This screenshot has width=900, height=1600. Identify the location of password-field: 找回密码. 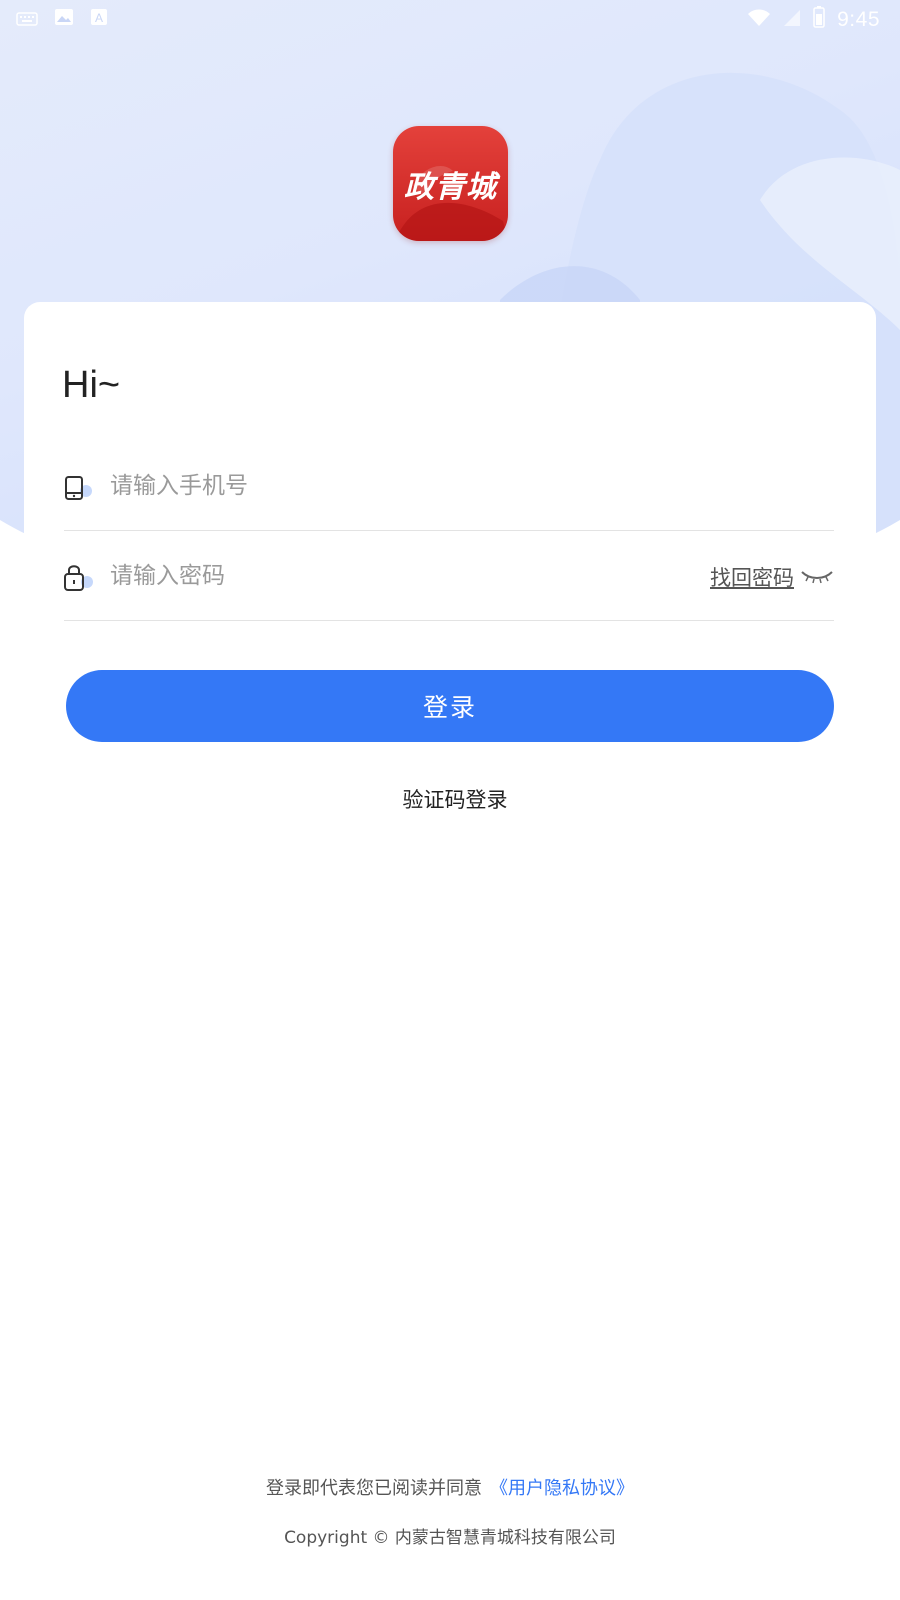
(449, 575).